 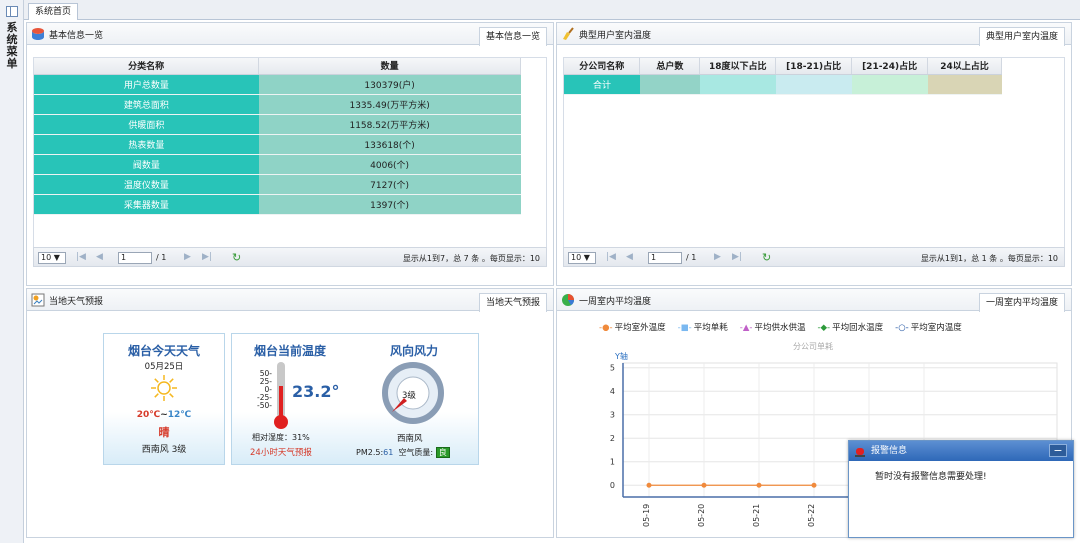 I want to click on alarm-popup: 报警信息 − 暂时没有报警信息需要处理!, so click(x=961, y=489).